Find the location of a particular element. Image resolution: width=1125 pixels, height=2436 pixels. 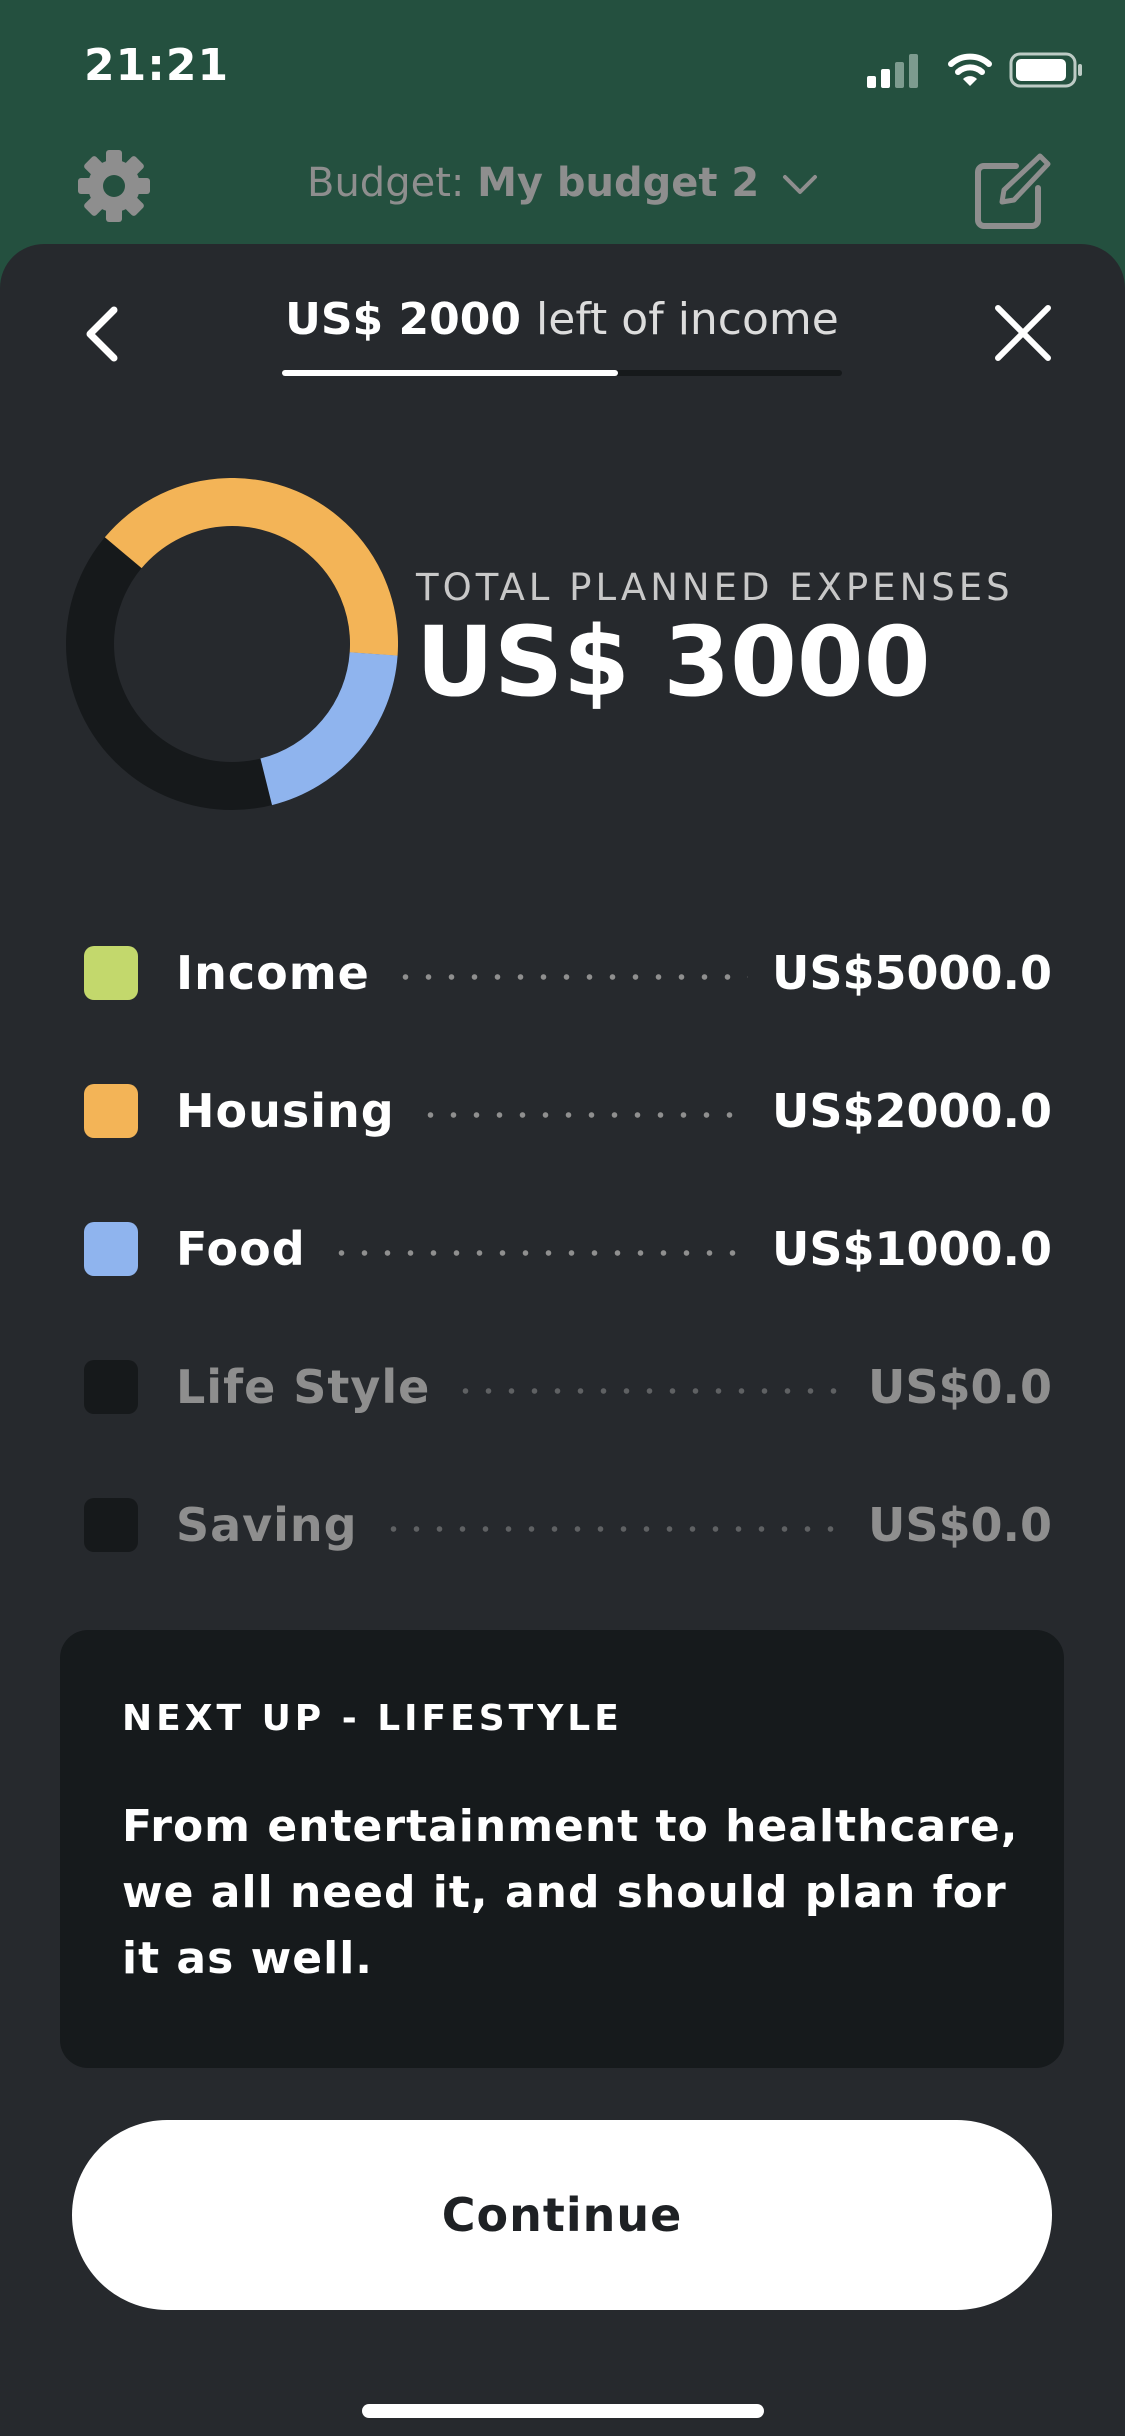

edit-icon is located at coordinates (1013, 191).